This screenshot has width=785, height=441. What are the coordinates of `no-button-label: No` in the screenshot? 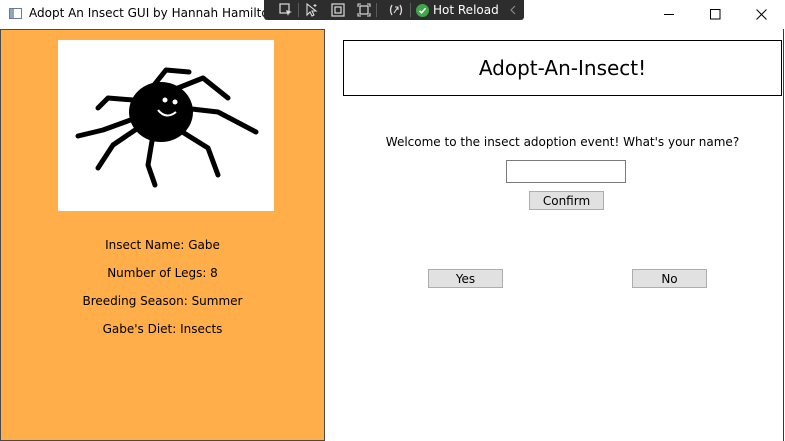 It's located at (669, 278).